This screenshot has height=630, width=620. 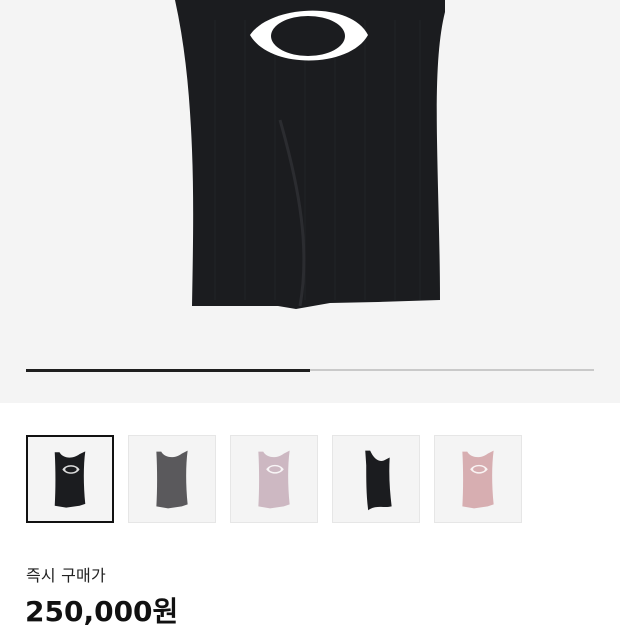 I want to click on instant-buy-price: 250,000원, so click(x=102, y=611).